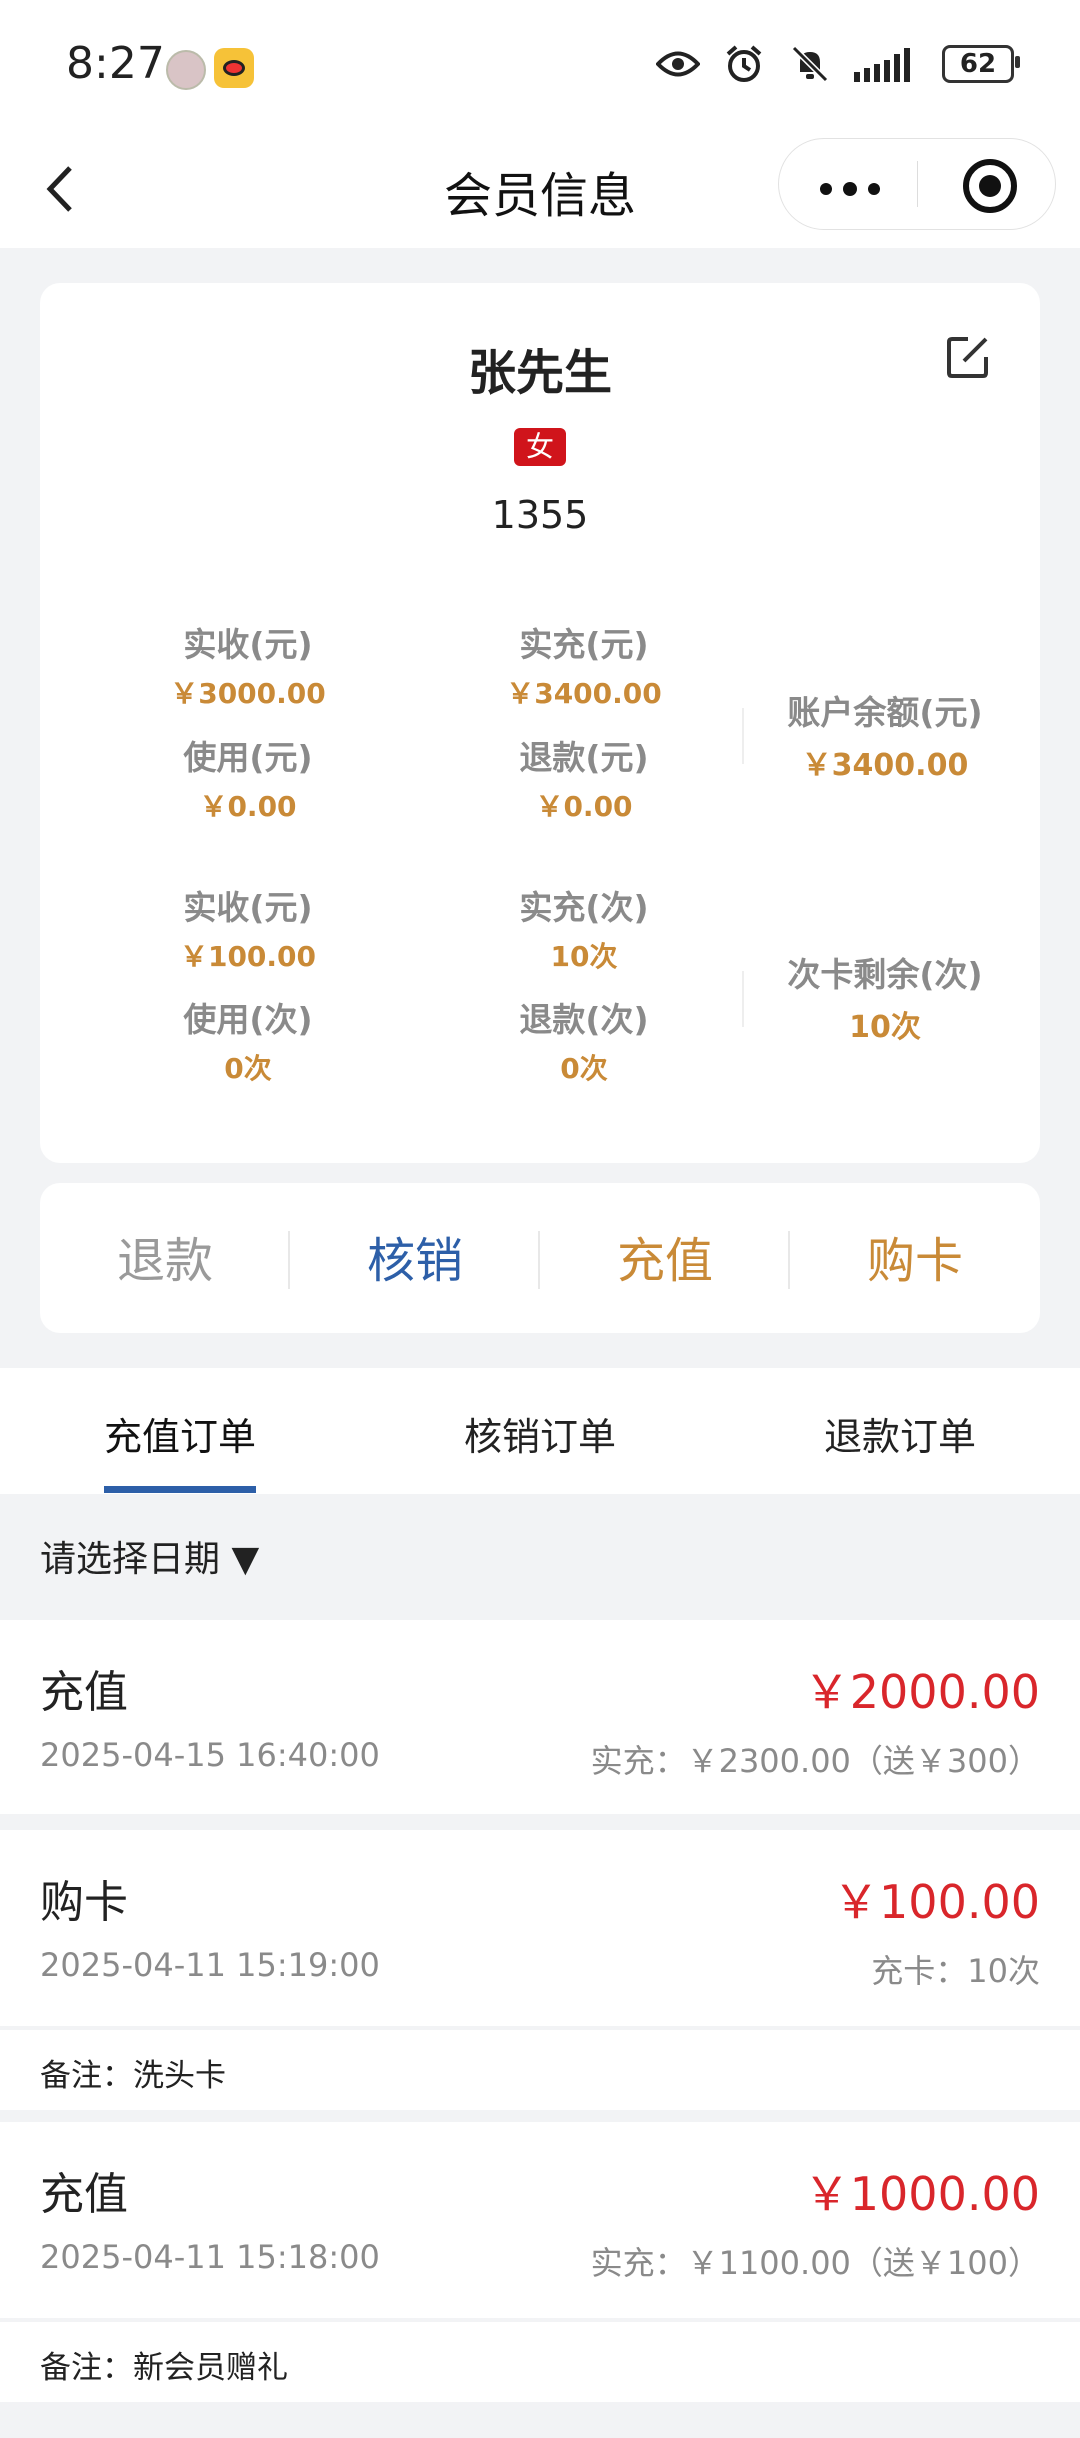  Describe the element at coordinates (540, 189) in the screenshot. I see `nav-bar: 会员信息` at that location.